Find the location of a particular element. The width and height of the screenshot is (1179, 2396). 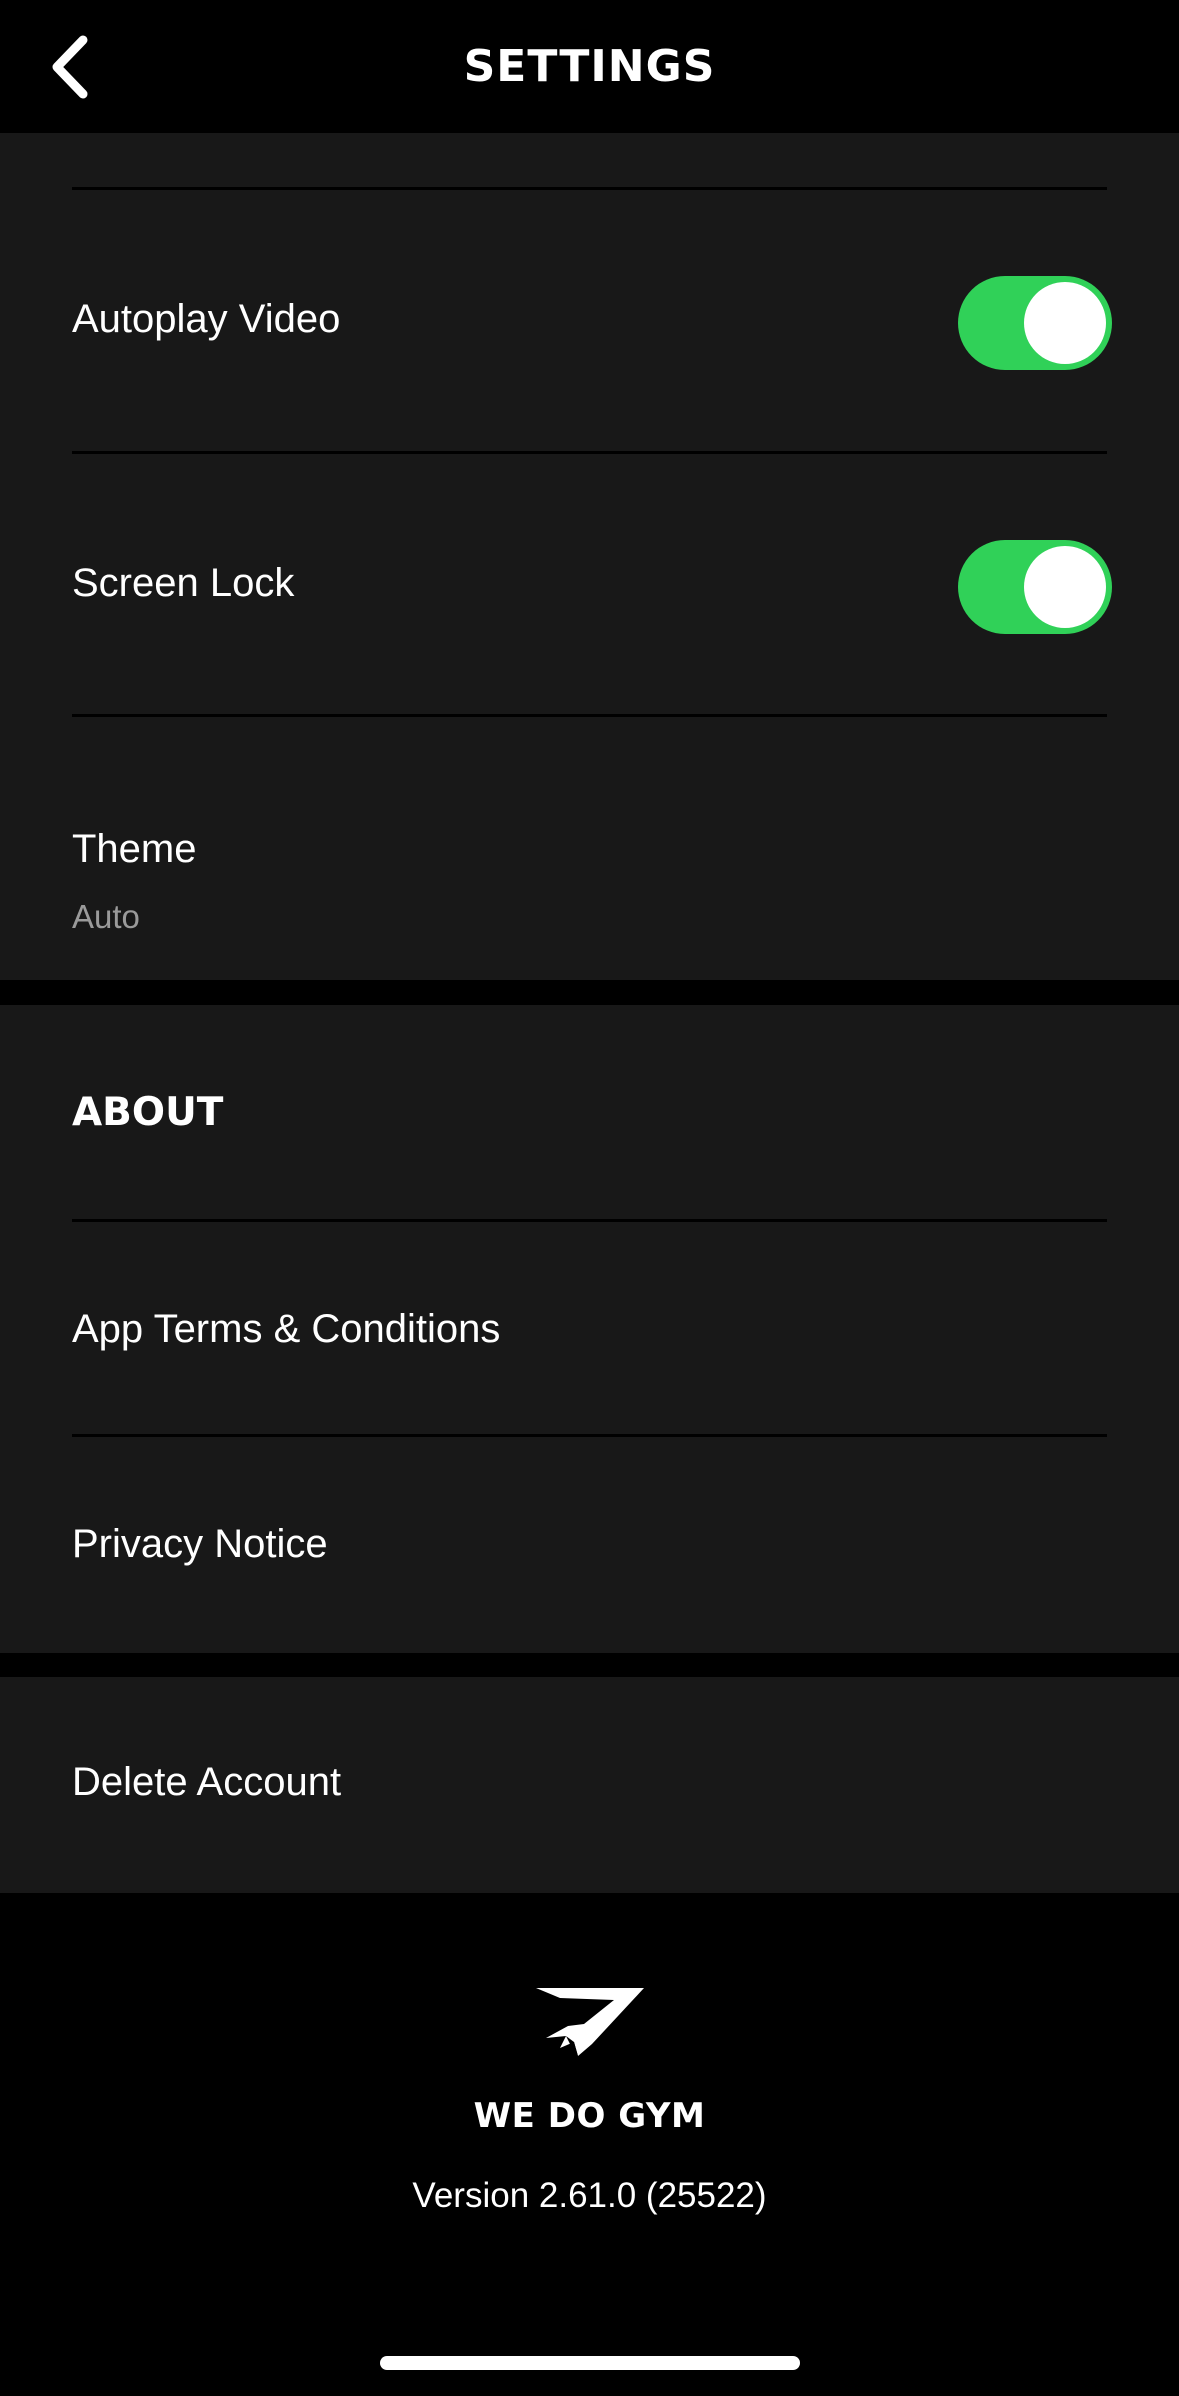

home-indicator is located at coordinates (590, 2363).